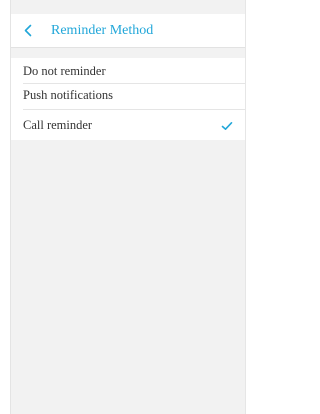 This screenshot has height=414, width=320. What do you see at coordinates (128, 125) in the screenshot?
I see `option-call-reminder: Call reminder` at bounding box center [128, 125].